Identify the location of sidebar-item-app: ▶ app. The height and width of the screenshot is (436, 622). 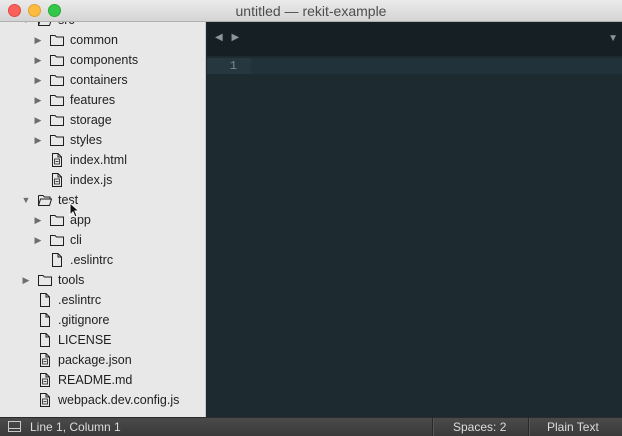
(61, 220).